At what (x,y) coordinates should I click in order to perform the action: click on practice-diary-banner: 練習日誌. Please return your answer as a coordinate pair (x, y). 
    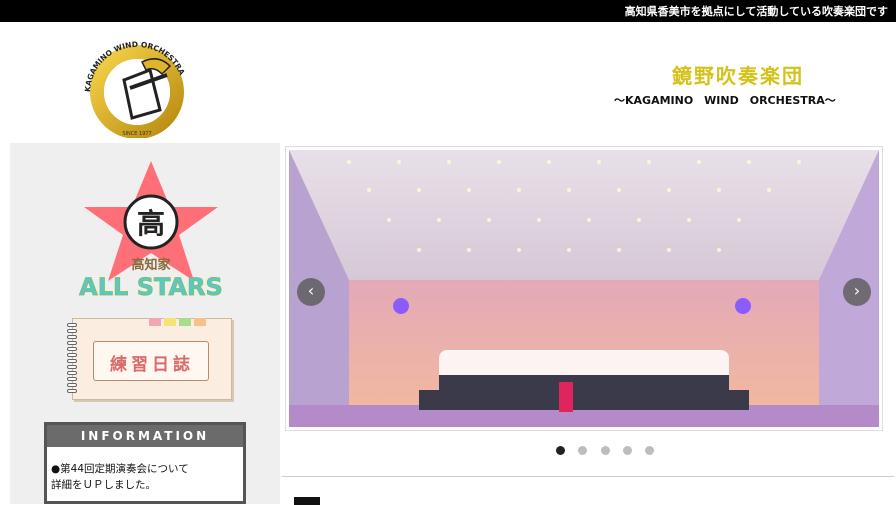
    Looking at the image, I should click on (149, 359).